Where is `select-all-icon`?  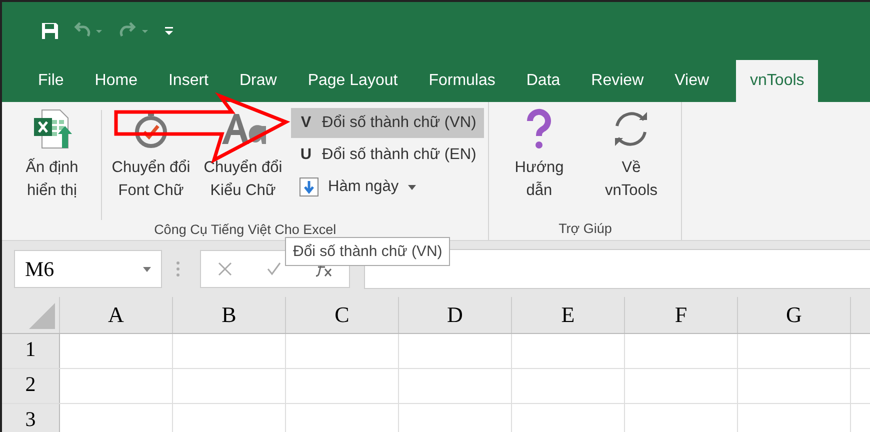 select-all-icon is located at coordinates (42, 316).